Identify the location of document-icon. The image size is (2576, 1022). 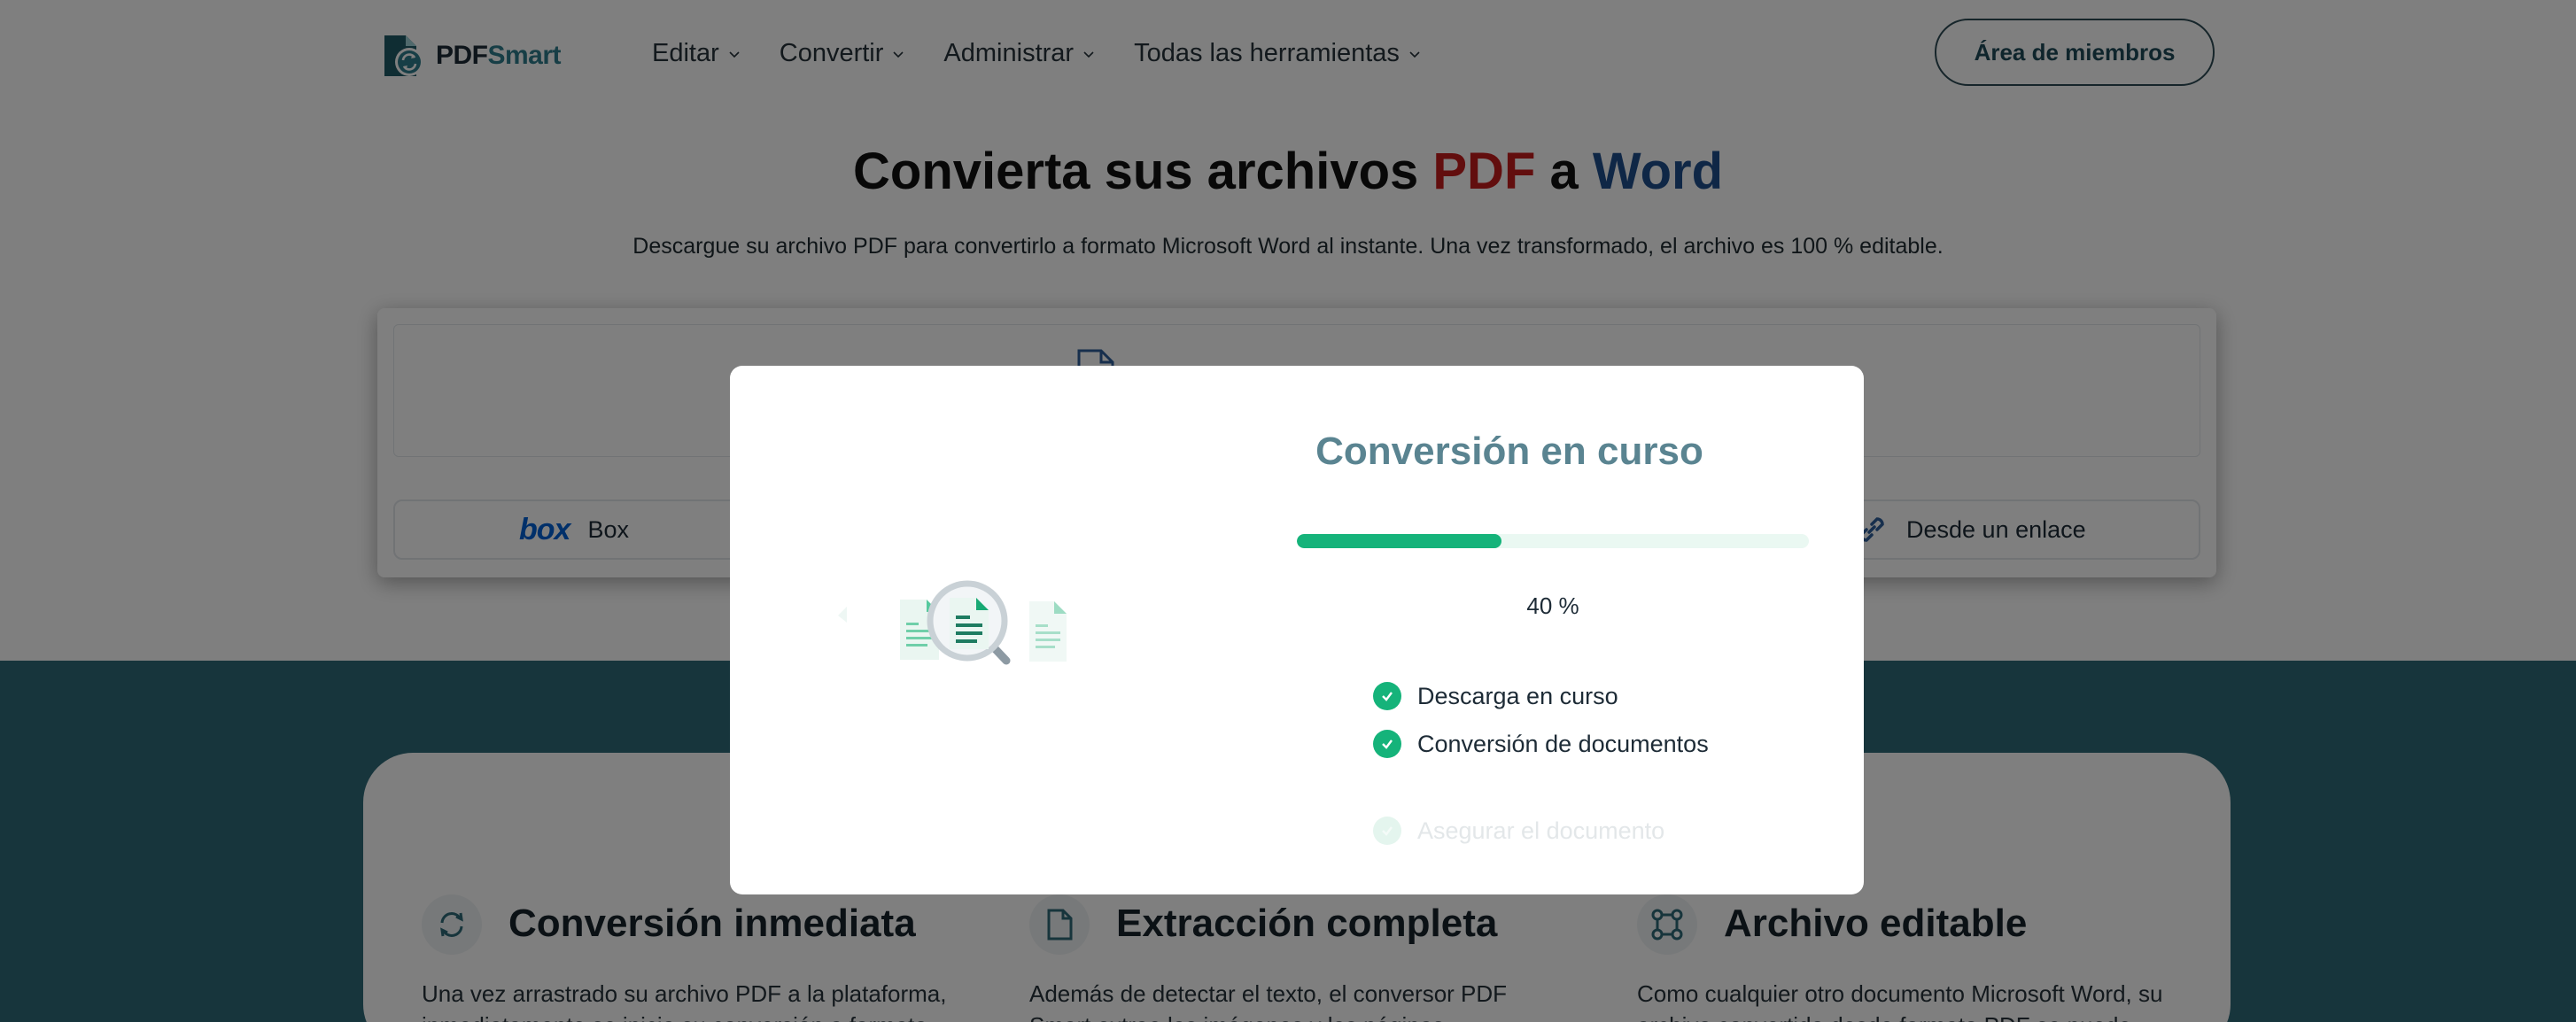
(1048, 632).